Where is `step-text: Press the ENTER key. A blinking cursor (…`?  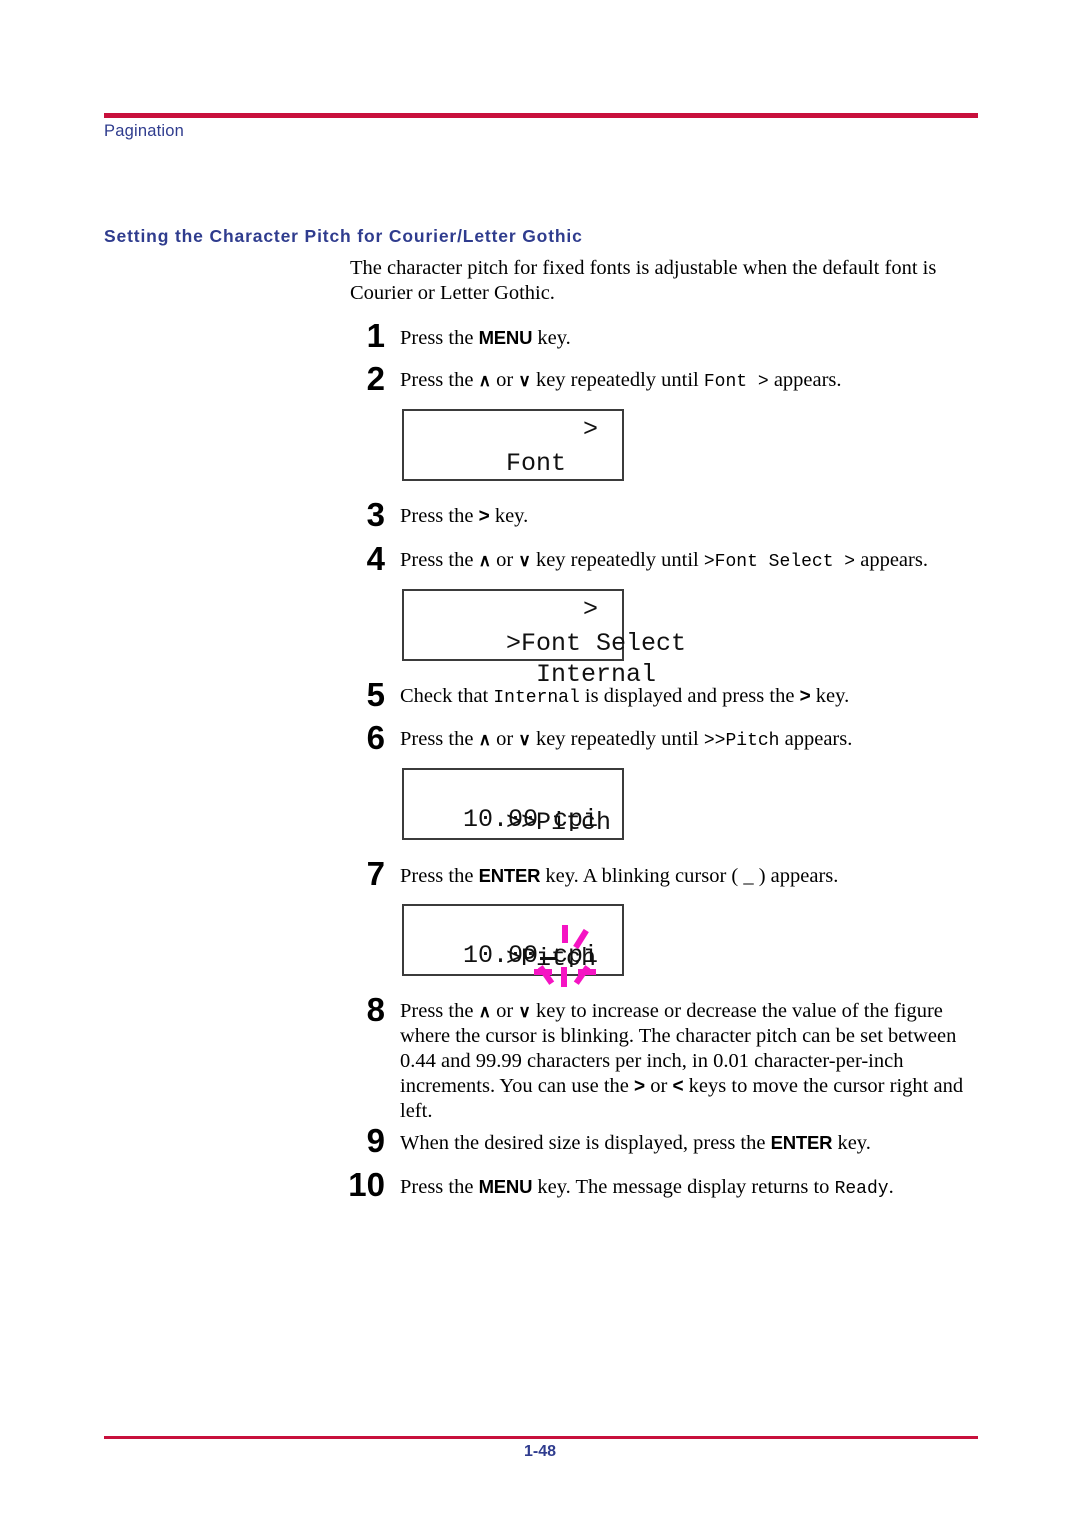
step-text: Press the ENTER key. A blinking cursor (… is located at coordinates (619, 876).